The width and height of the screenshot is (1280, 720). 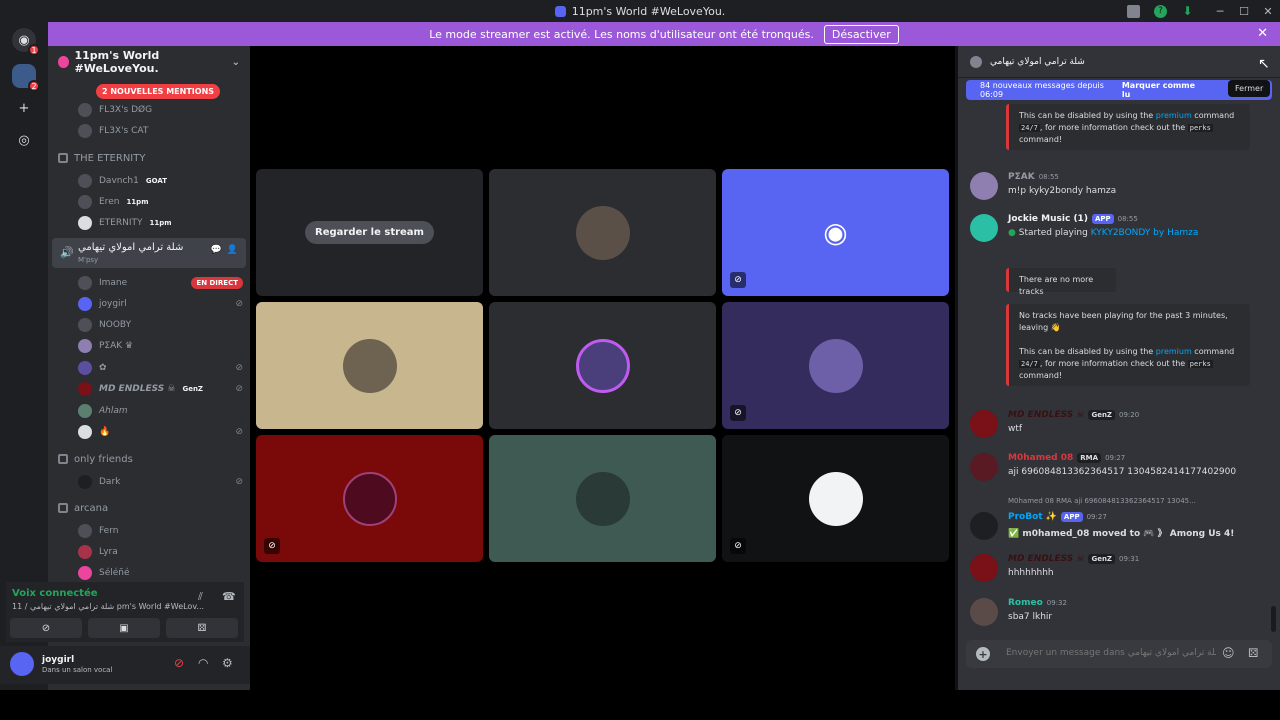 I want to click on member-item: MD ENDLESS ☠ GenZ ⊘, so click(x=160, y=389).